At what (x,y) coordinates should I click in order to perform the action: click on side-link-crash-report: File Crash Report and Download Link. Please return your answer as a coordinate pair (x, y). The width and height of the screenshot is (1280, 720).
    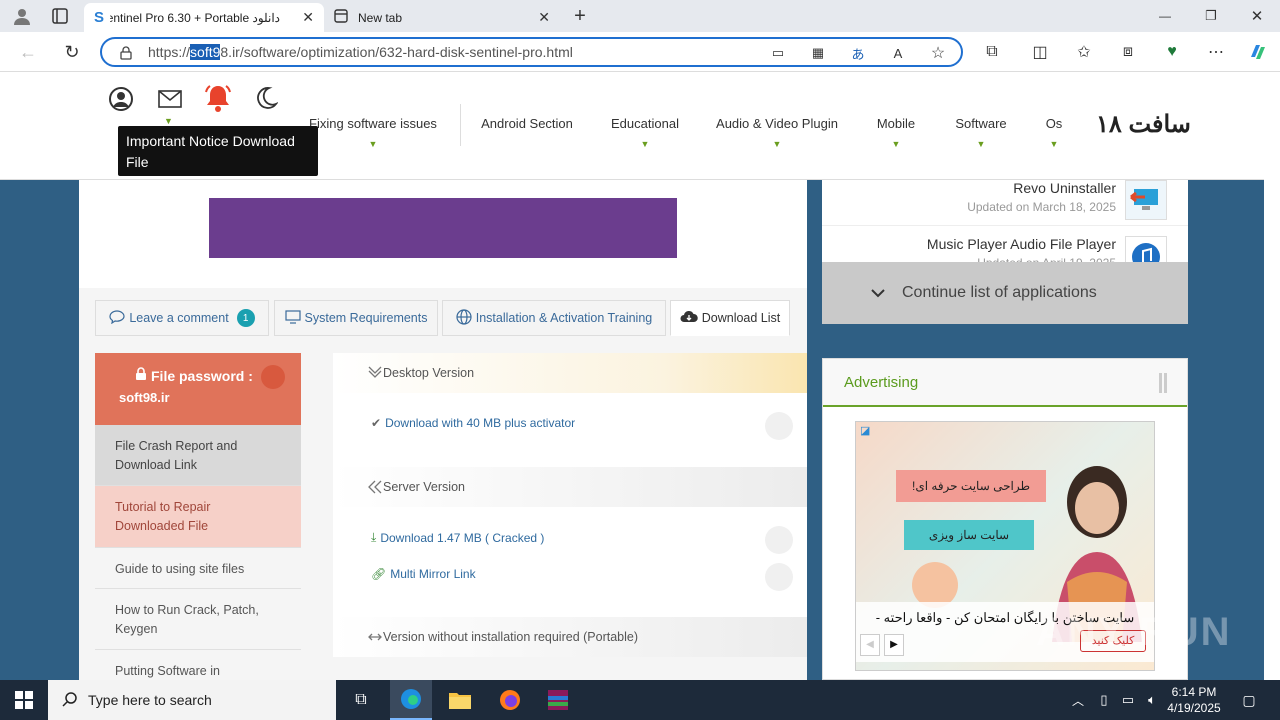
    Looking at the image, I should click on (198, 455).